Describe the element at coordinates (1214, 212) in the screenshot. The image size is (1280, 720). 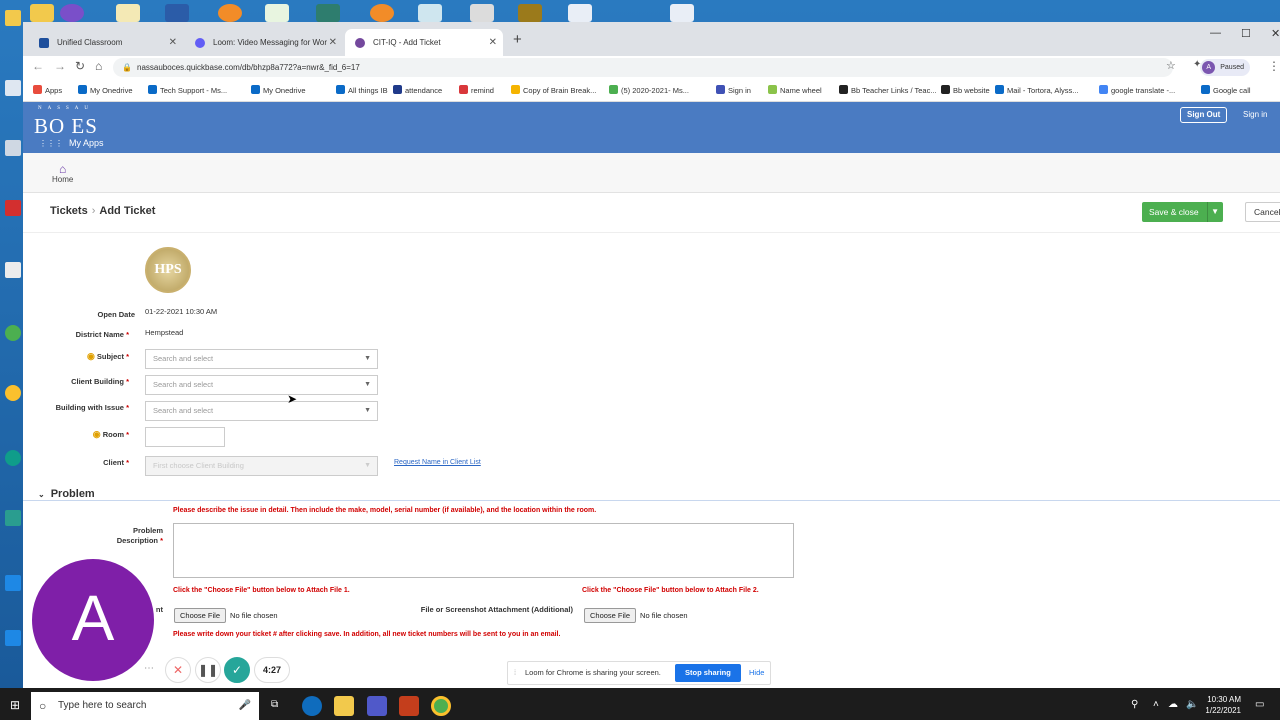
I see `chevron-down-icon: ▼` at that location.